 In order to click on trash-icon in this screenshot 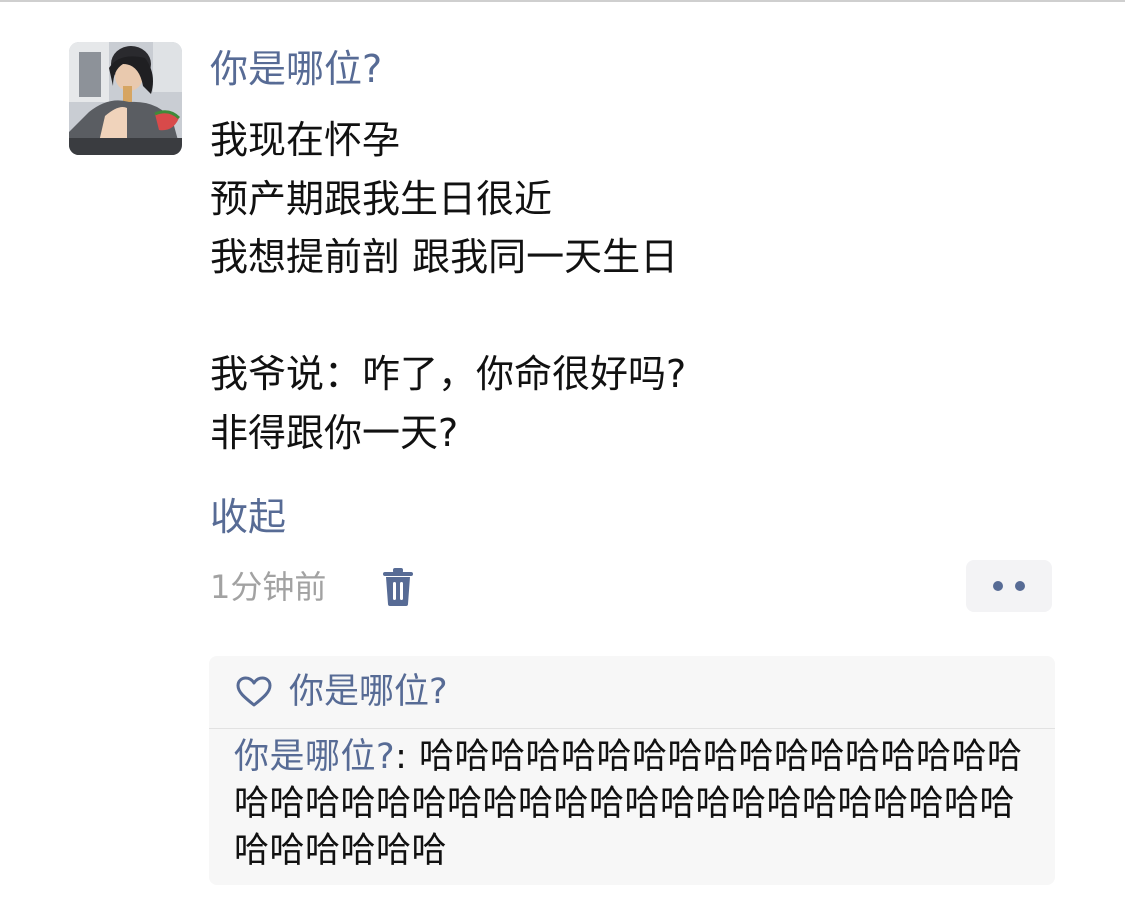, I will do `click(398, 587)`.